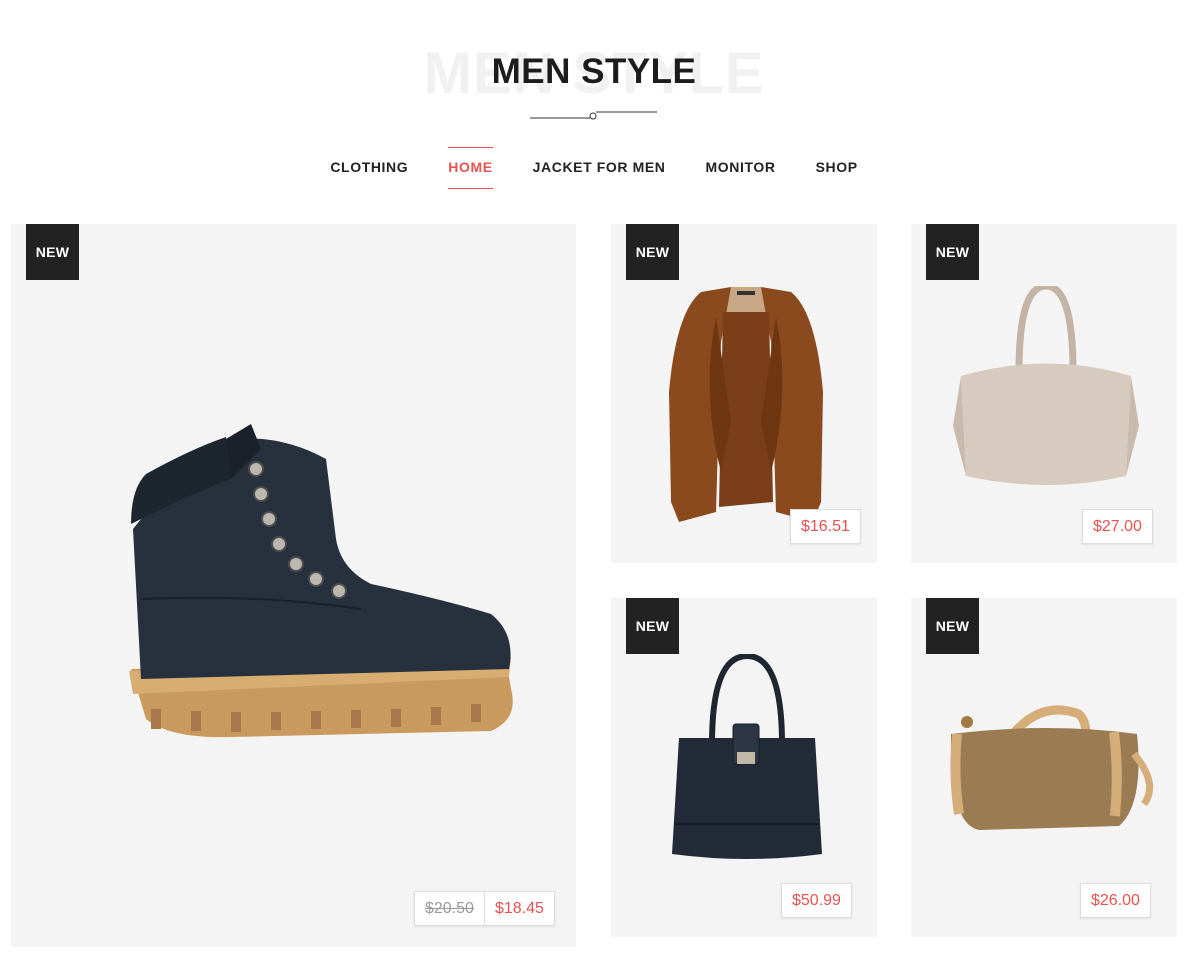 This screenshot has width=1198, height=960. I want to click on product-card-handbag: NEW $50.99, so click(744, 767).